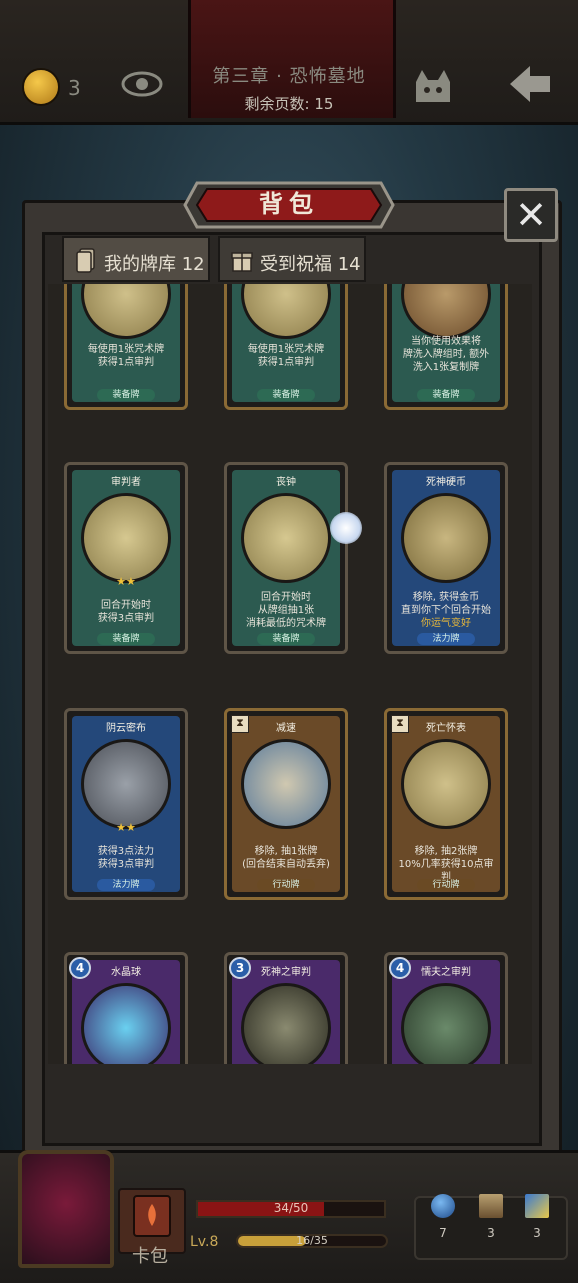  I want to click on deck-label: 卡包, so click(150, 1256).